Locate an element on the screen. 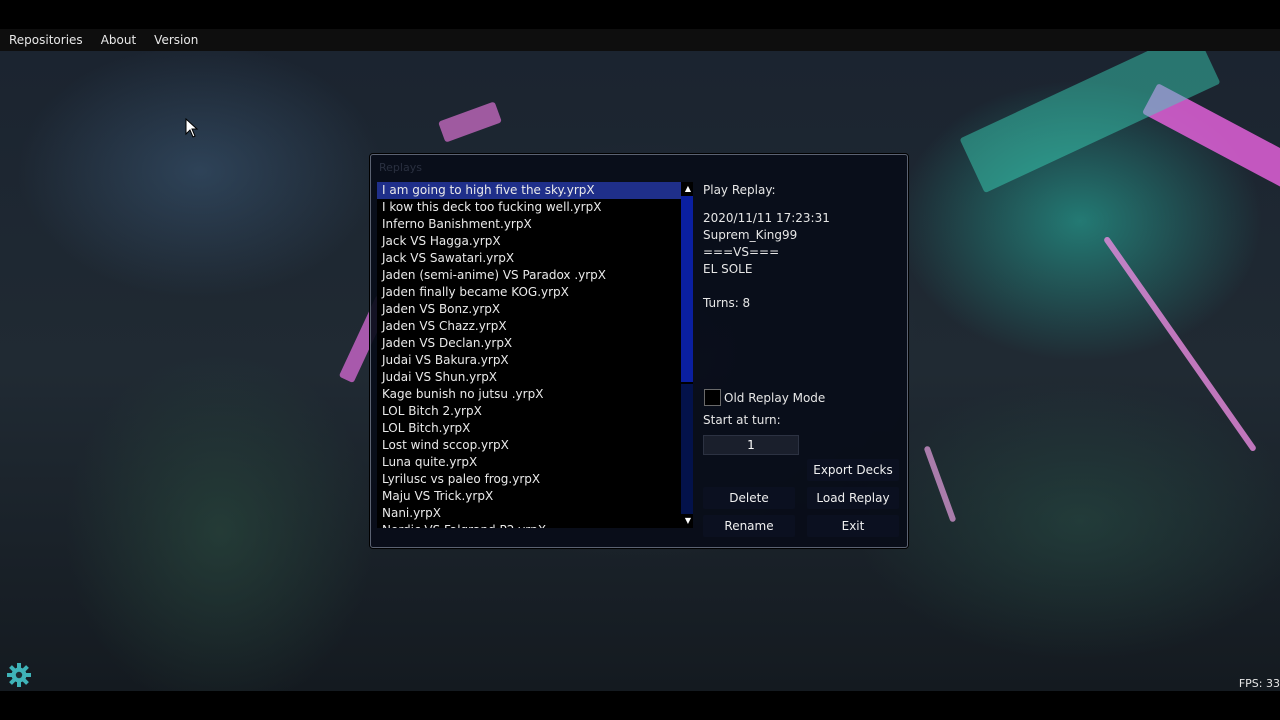 The height and width of the screenshot is (720, 1280). replay-list-item: Jaden finally became KOG.yrpX is located at coordinates (535, 292).